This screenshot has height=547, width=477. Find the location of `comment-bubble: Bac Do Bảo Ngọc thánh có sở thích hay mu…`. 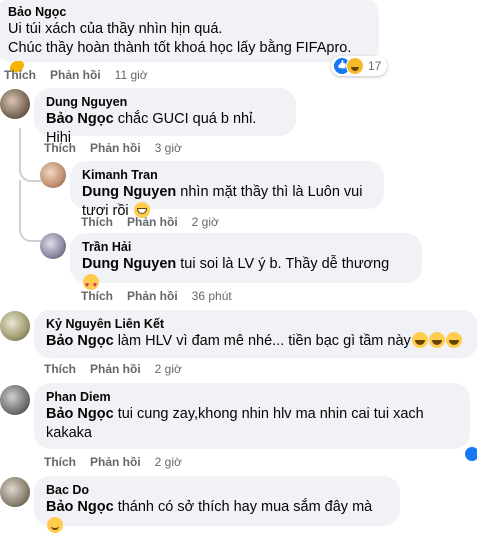

comment-bubble: Bac Do Bảo Ngọc thánh có sở thích hay mu… is located at coordinates (217, 504).